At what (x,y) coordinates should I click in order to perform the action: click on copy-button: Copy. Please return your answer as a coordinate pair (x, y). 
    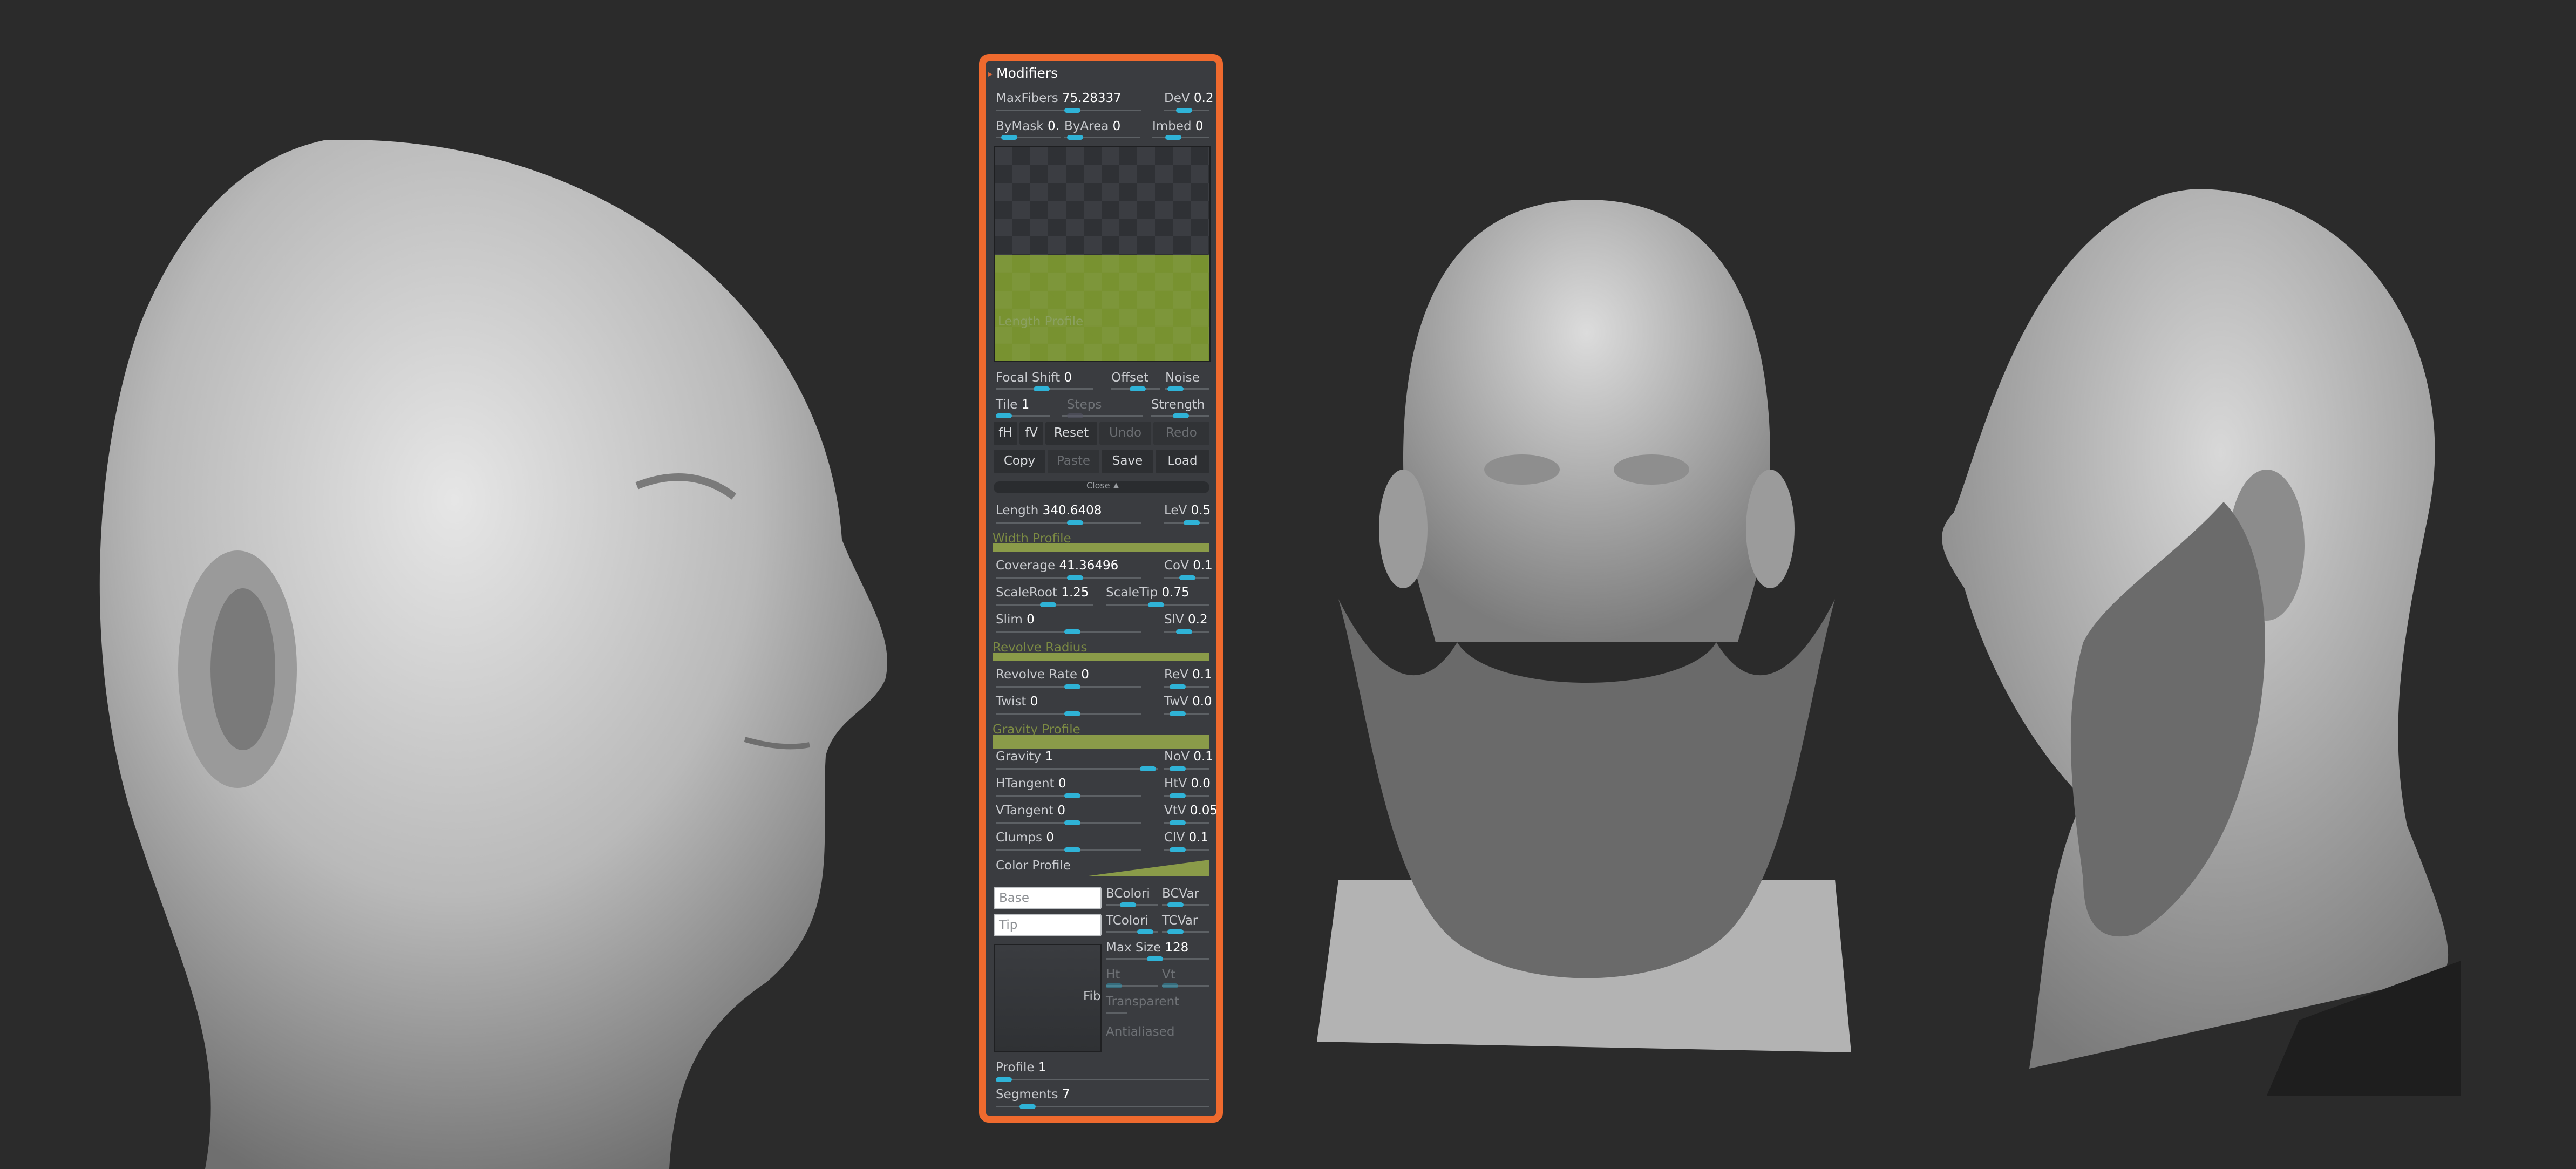
    Looking at the image, I should click on (1019, 461).